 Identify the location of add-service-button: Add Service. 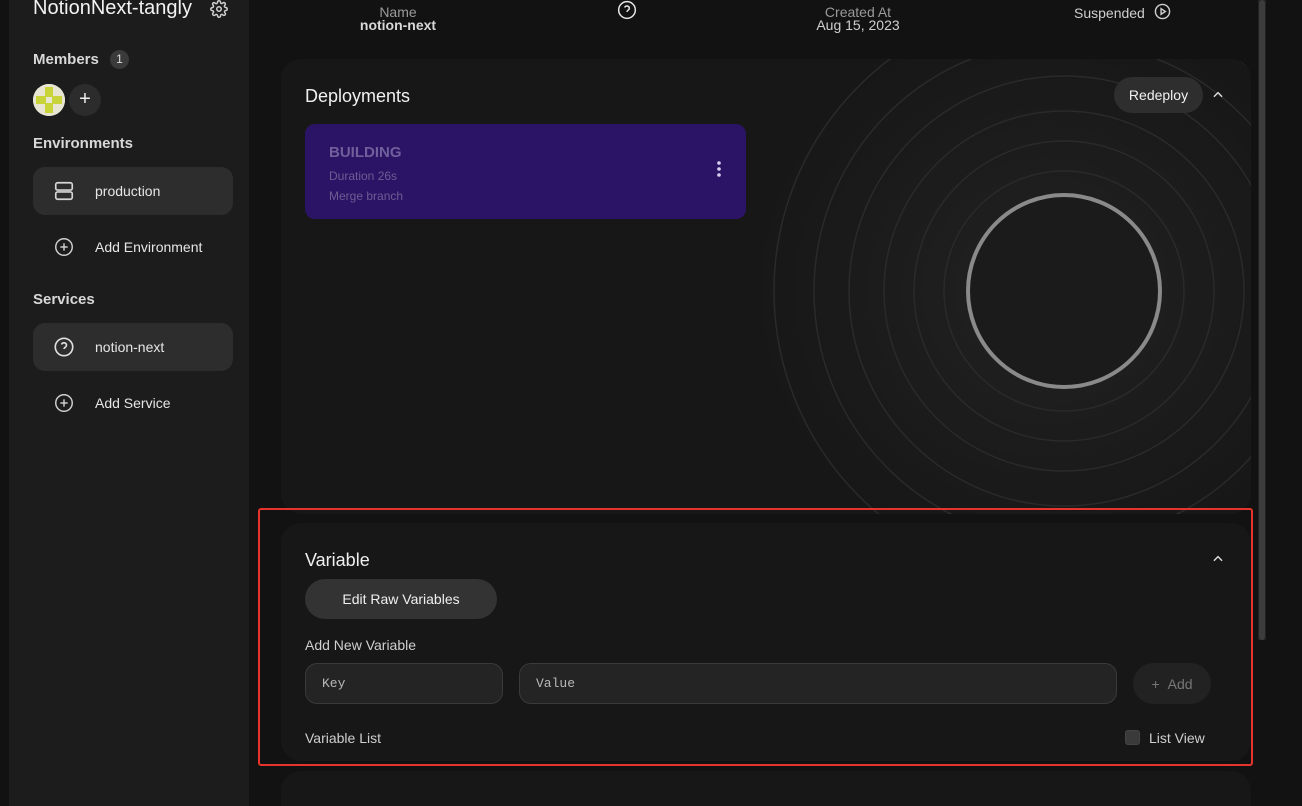
(133, 403).